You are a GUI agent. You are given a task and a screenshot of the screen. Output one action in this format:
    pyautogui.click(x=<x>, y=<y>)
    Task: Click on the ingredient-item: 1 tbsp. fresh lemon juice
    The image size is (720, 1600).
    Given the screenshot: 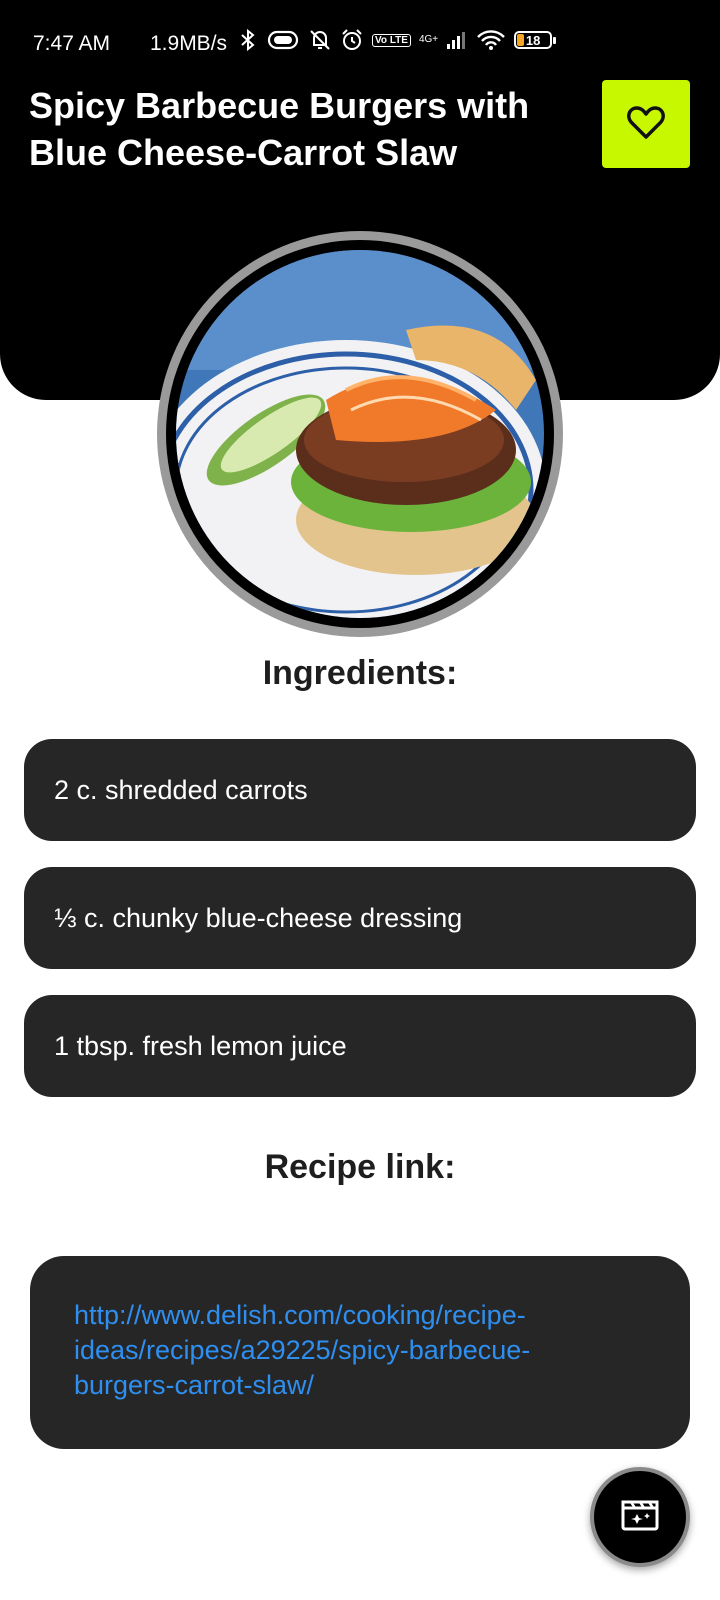 What is the action you would take?
    pyautogui.click(x=360, y=1046)
    